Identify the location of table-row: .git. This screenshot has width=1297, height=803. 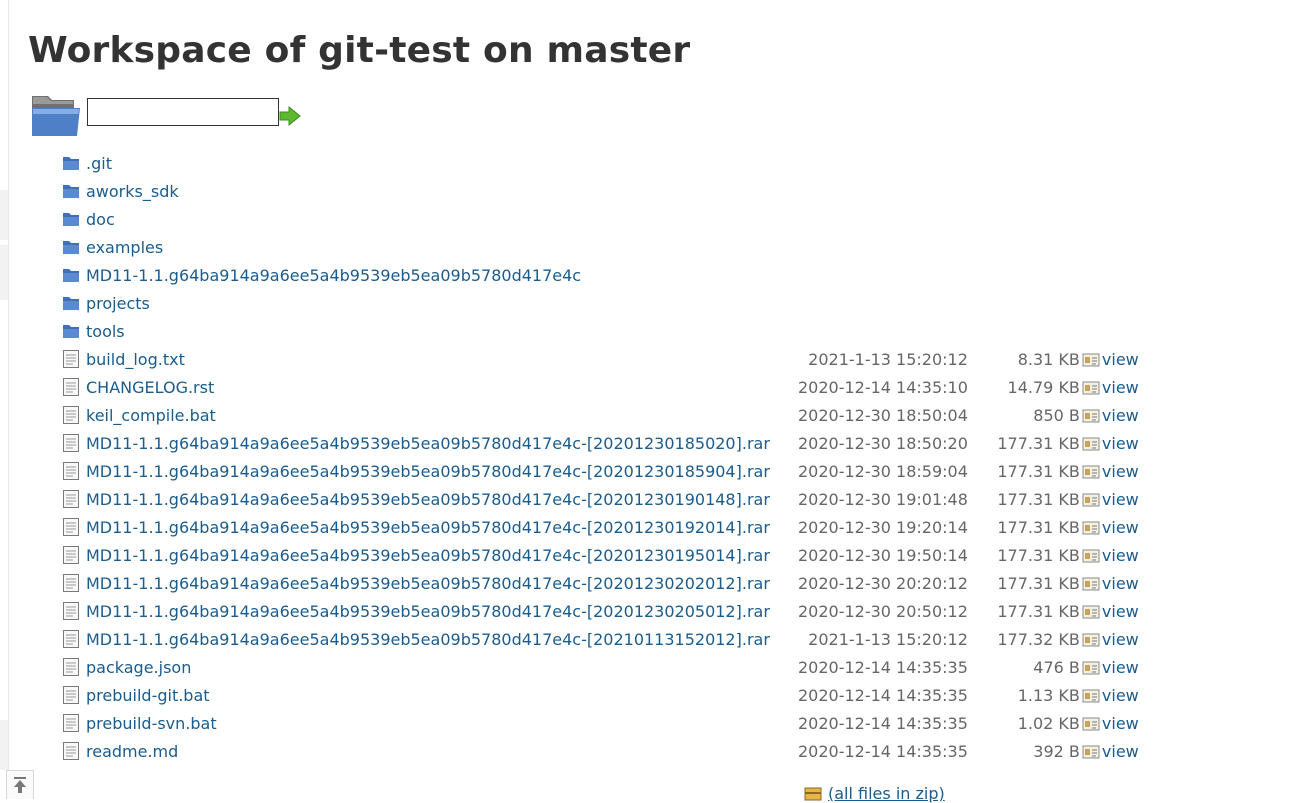
(602, 163).